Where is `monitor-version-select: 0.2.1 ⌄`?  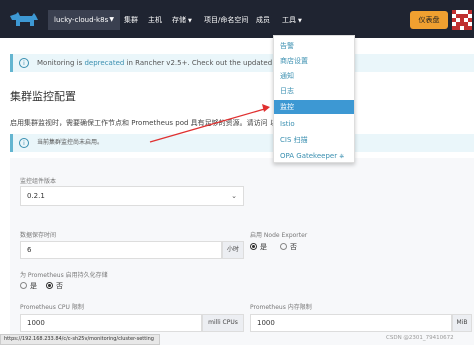 monitor-version-select: 0.2.1 ⌄ is located at coordinates (132, 196).